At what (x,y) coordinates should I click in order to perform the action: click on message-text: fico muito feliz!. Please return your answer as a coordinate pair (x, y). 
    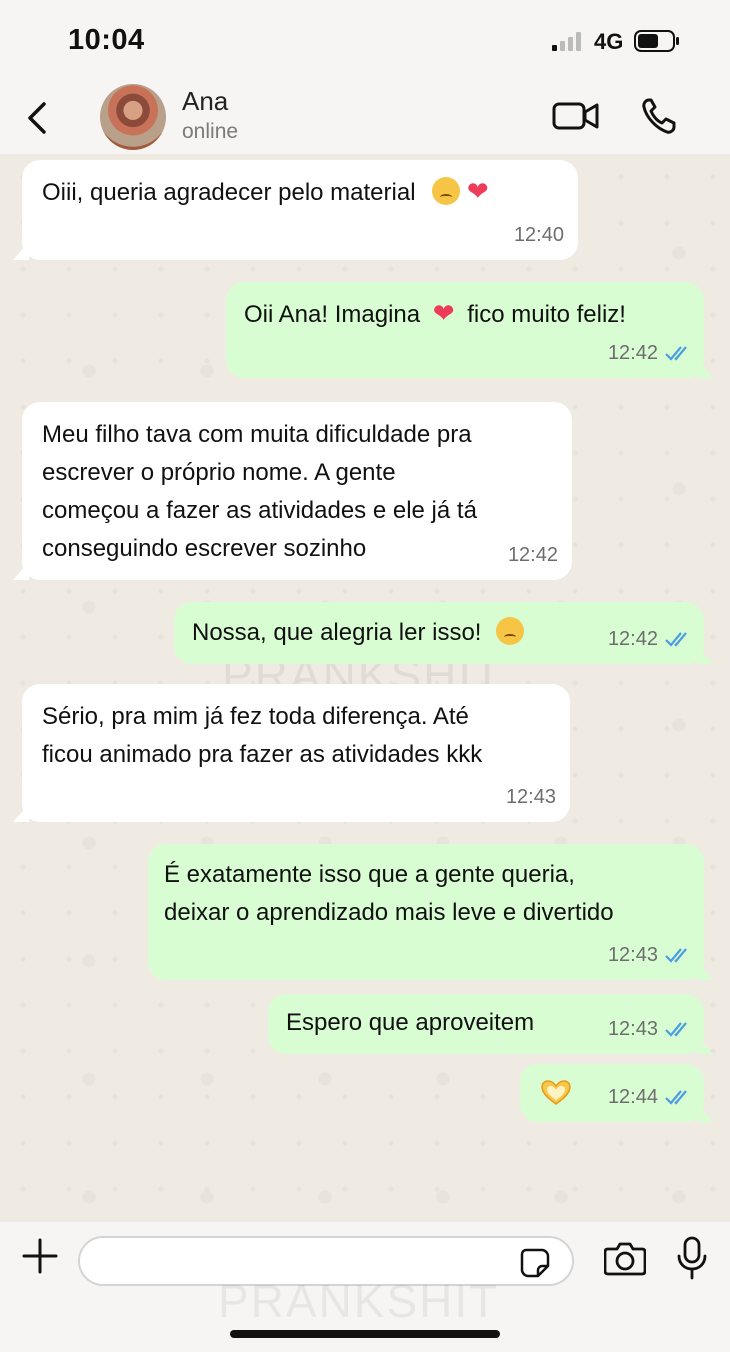
    Looking at the image, I should click on (546, 314).